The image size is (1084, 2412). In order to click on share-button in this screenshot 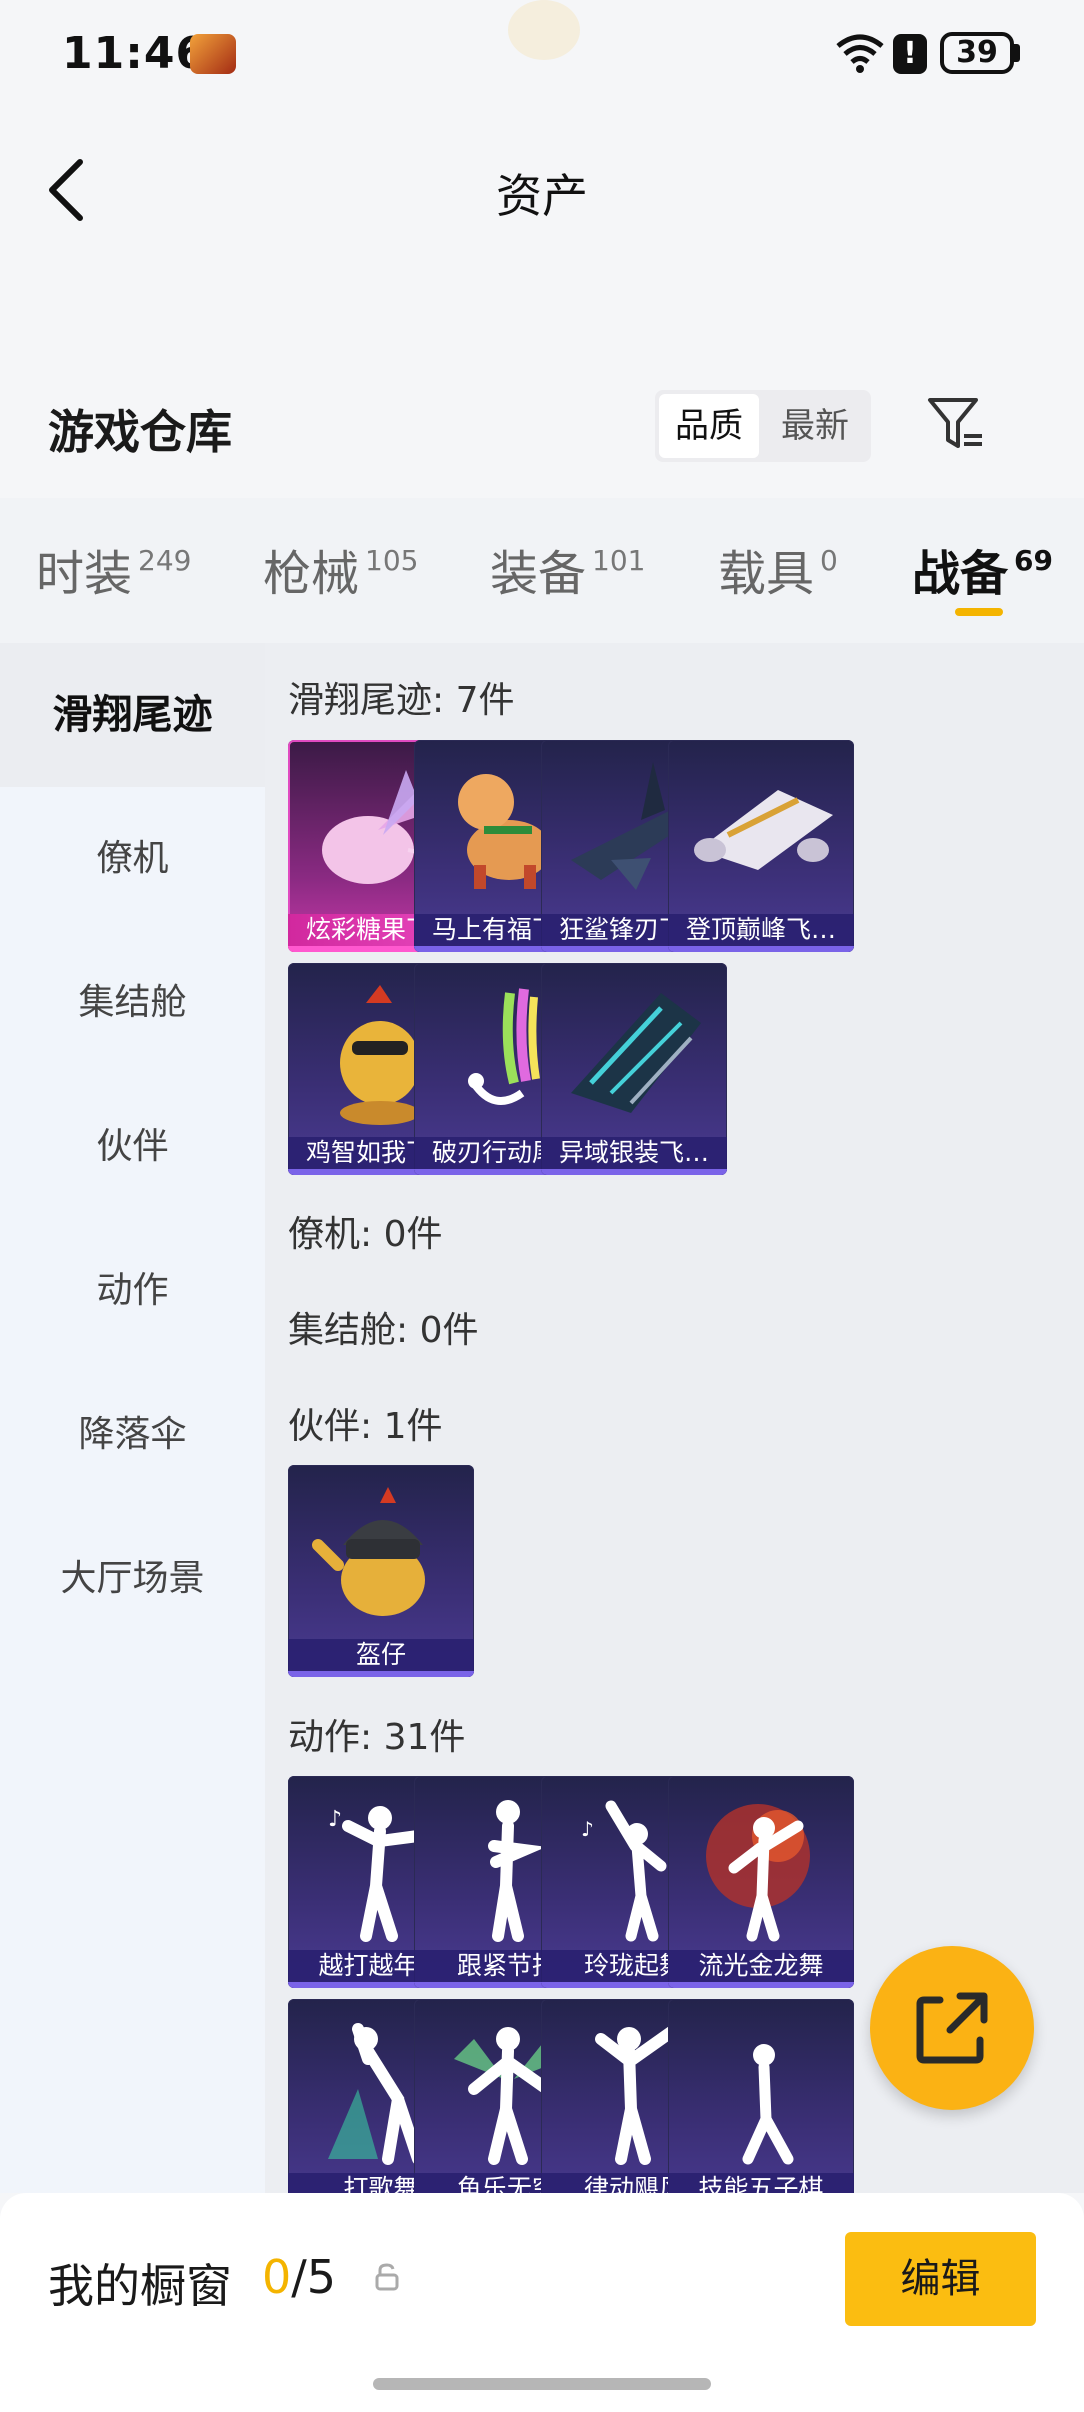, I will do `click(952, 2028)`.